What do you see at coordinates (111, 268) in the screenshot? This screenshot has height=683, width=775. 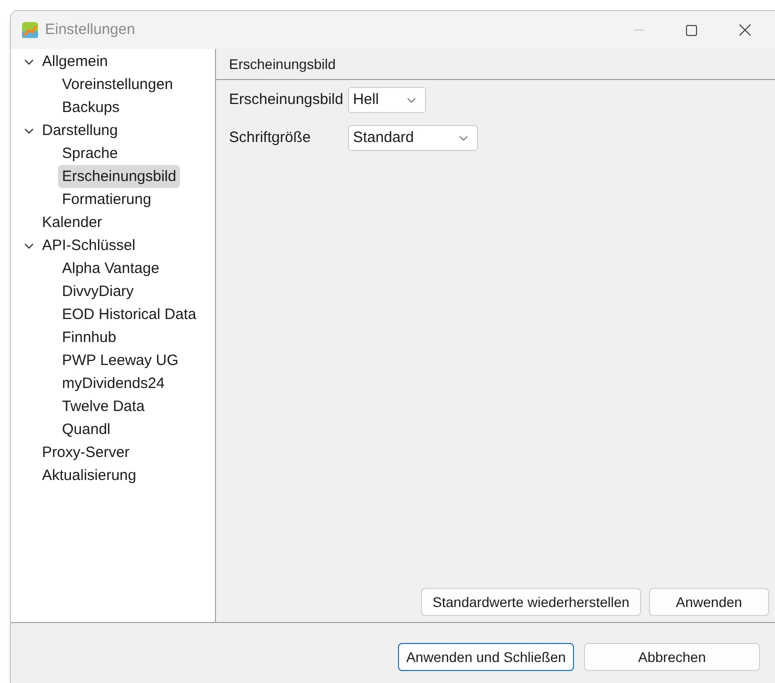 I see `tree-item: Alpha Vantage` at bounding box center [111, 268].